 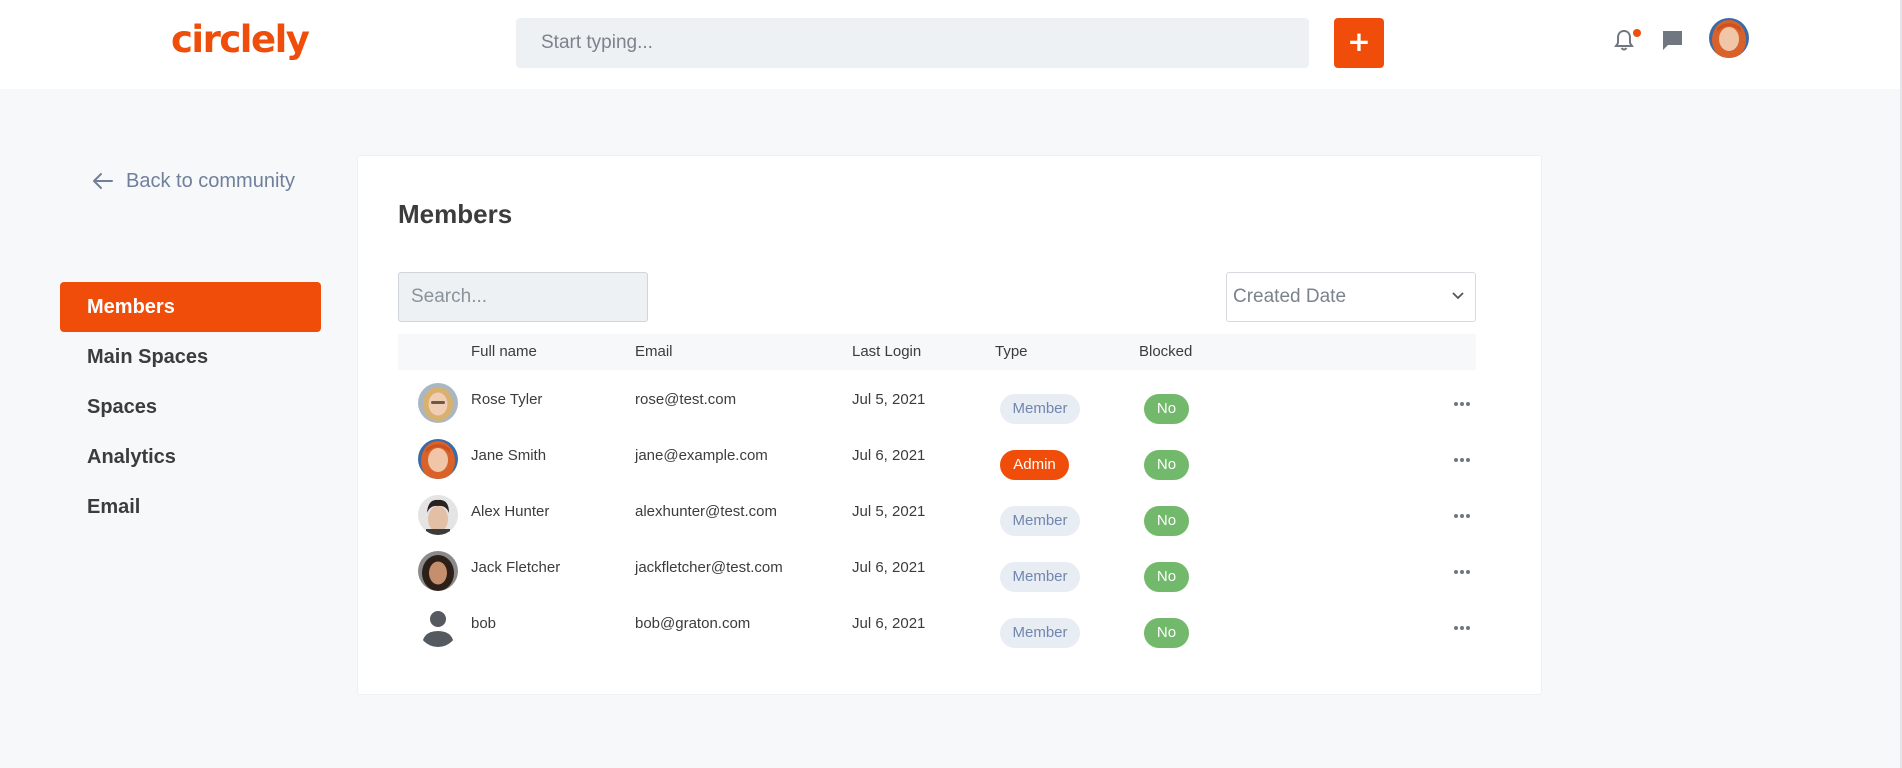 What do you see at coordinates (510, 511) in the screenshot?
I see `member-name: Alex Hunter` at bounding box center [510, 511].